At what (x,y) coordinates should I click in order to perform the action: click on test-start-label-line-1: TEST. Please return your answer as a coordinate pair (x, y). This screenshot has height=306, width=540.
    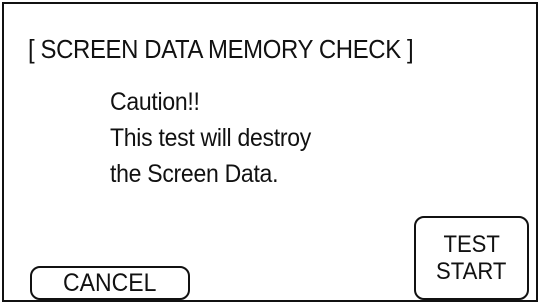
    Looking at the image, I should click on (471, 244).